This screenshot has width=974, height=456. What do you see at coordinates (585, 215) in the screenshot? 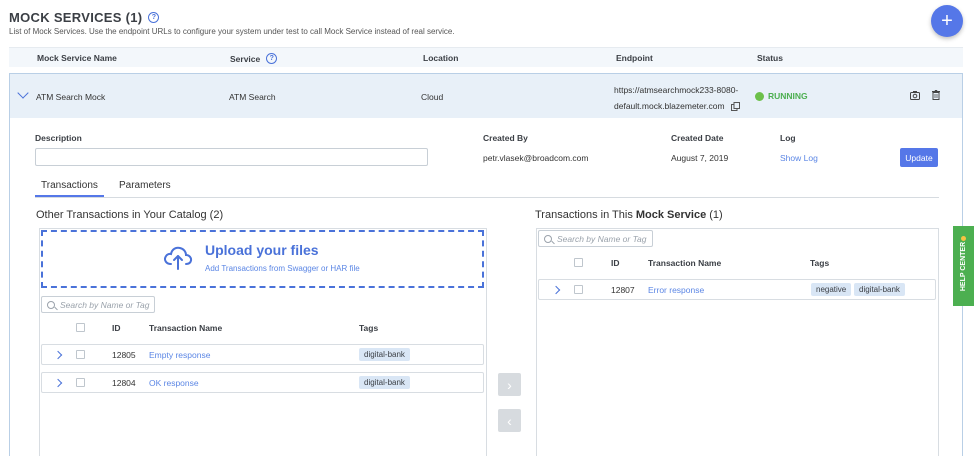
I see `mock-title-prefix: Transactions in This` at bounding box center [585, 215].